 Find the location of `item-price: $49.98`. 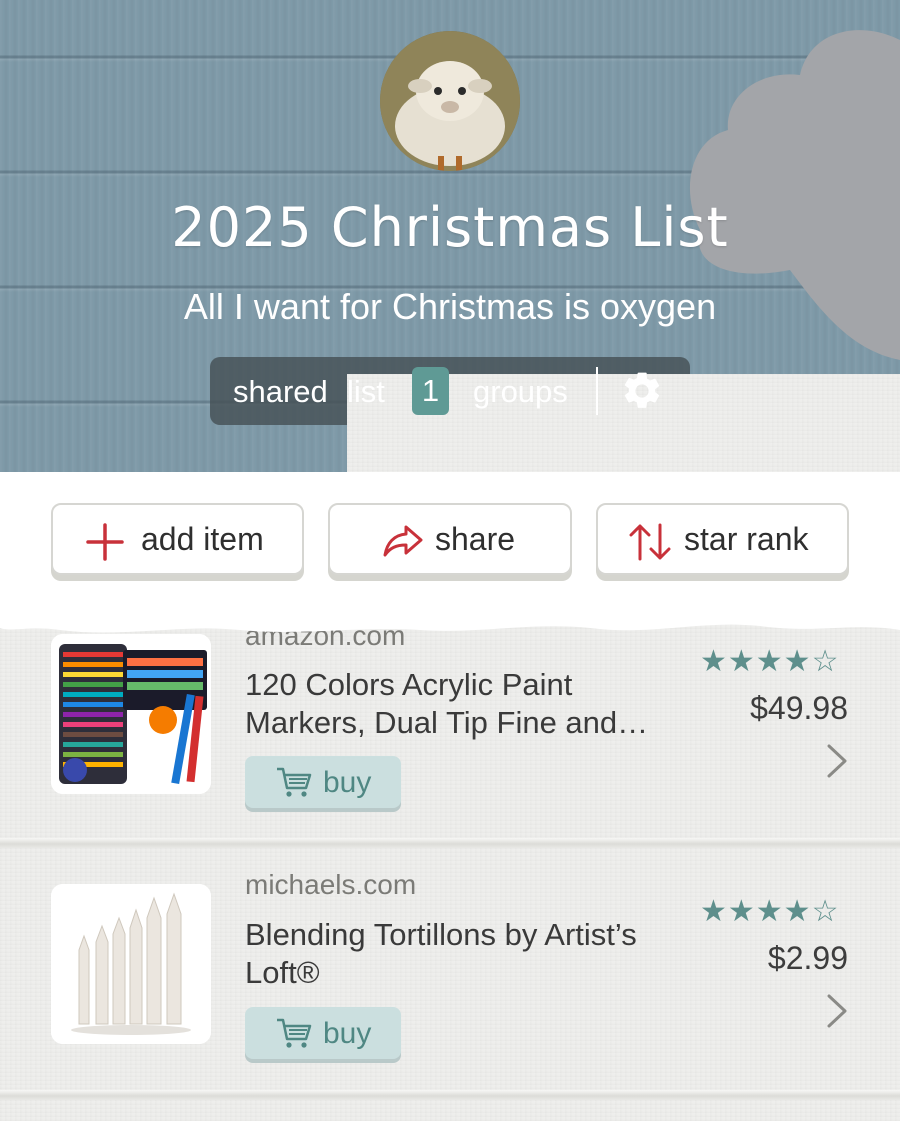

item-price: $49.98 is located at coordinates (799, 708).